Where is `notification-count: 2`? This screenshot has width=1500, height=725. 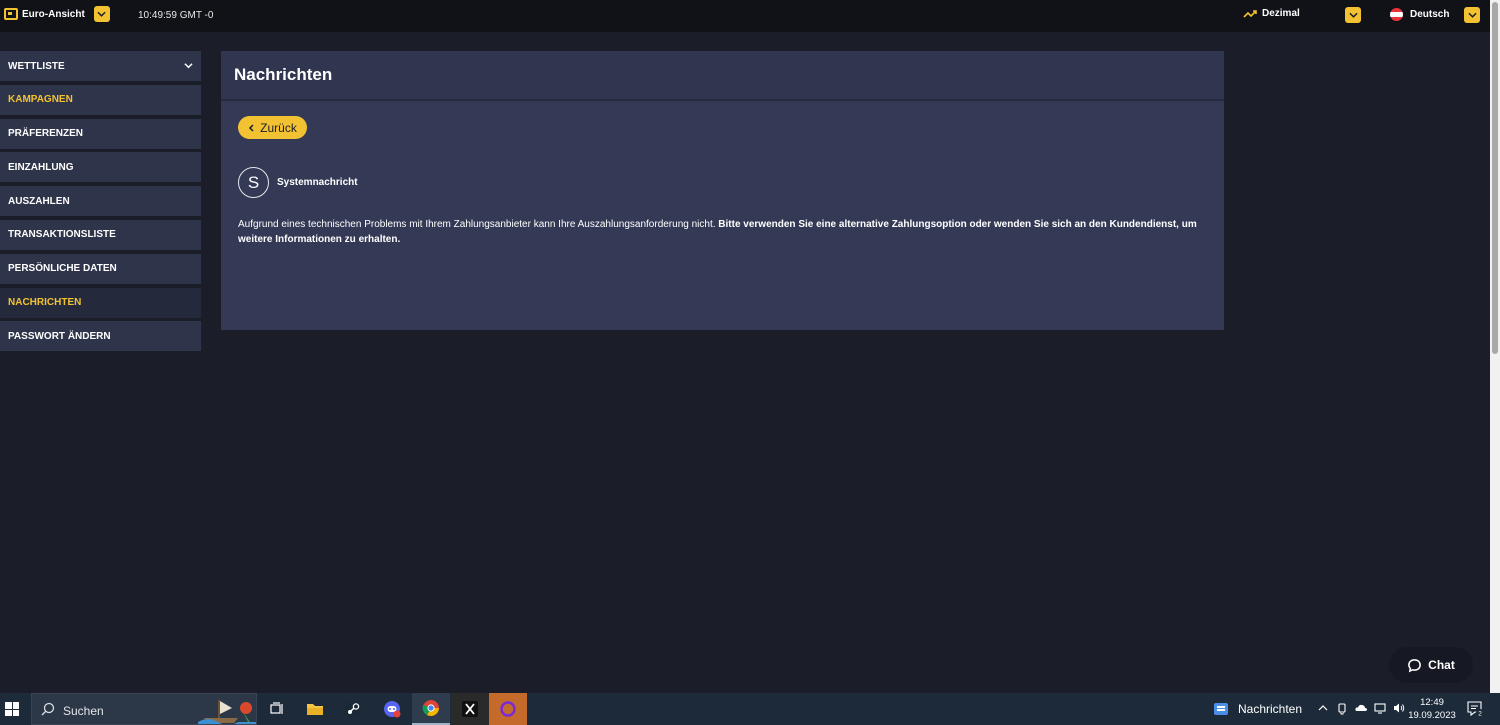 notification-count: 2 is located at coordinates (1480, 713).